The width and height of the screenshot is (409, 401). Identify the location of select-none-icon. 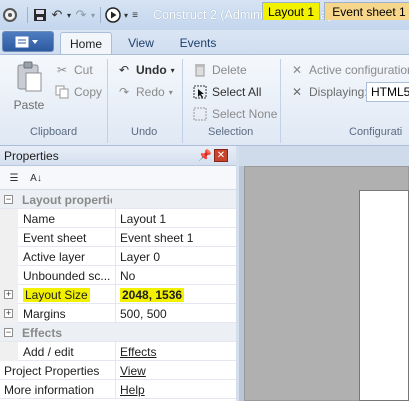
(200, 114).